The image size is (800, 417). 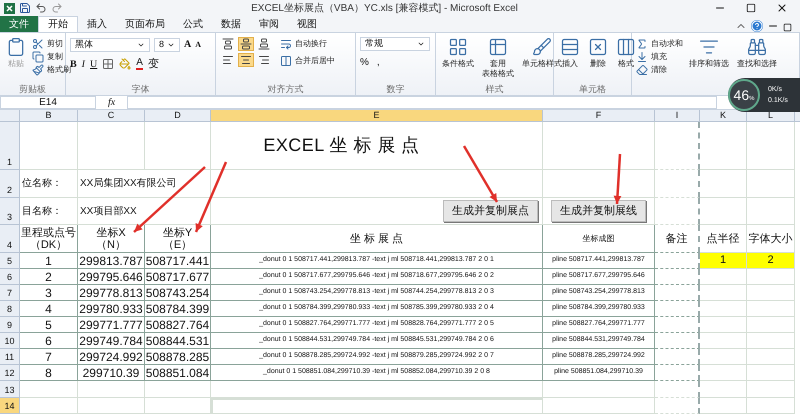 What do you see at coordinates (264, 60) in the screenshot?
I see `align-right-icon` at bounding box center [264, 60].